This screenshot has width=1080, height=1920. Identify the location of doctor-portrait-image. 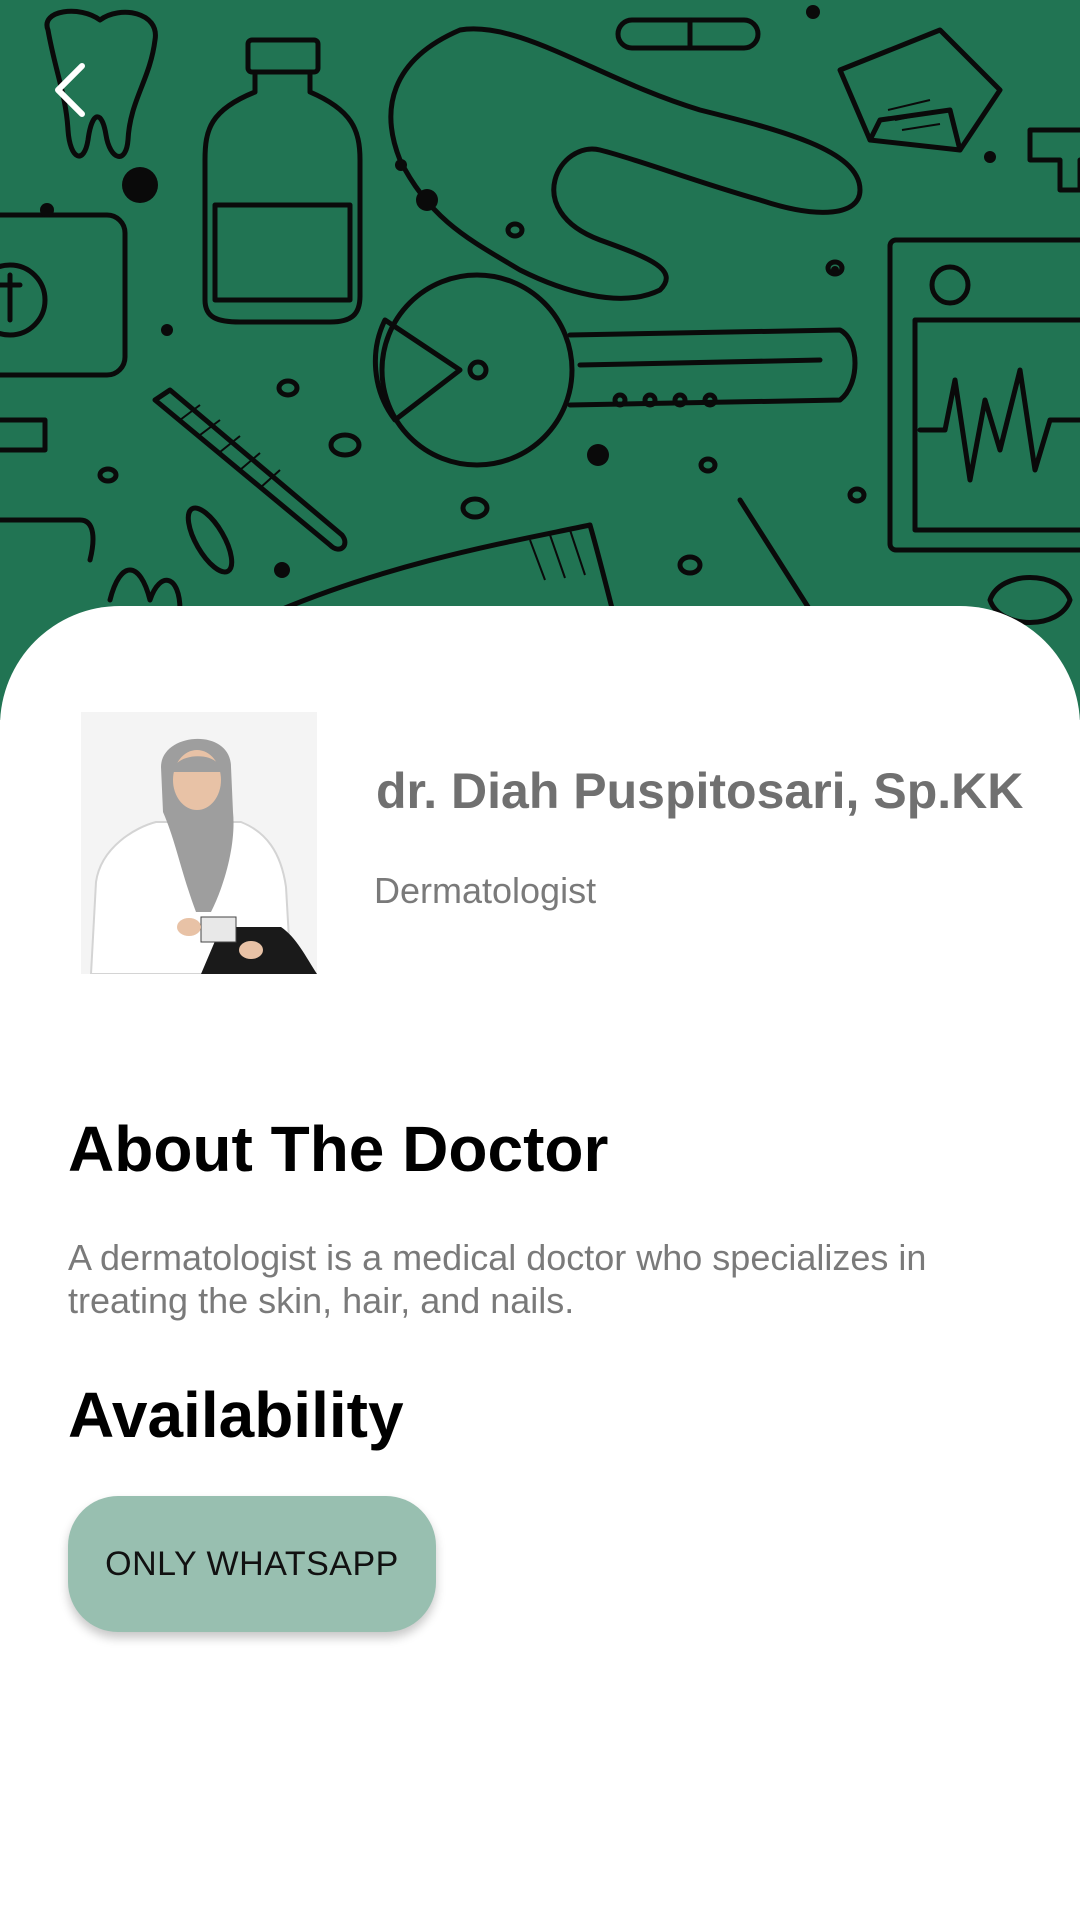
(199, 843).